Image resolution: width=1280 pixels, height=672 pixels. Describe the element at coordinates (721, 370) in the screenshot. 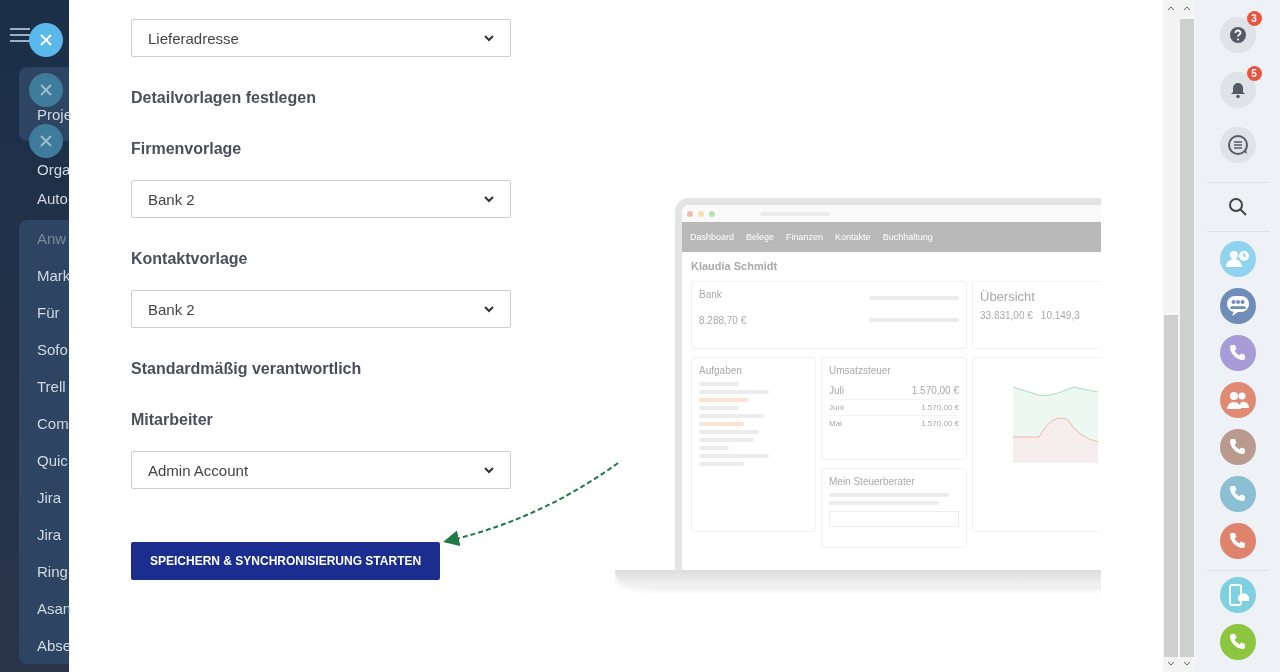

I see `card-title: Aufgaben` at that location.